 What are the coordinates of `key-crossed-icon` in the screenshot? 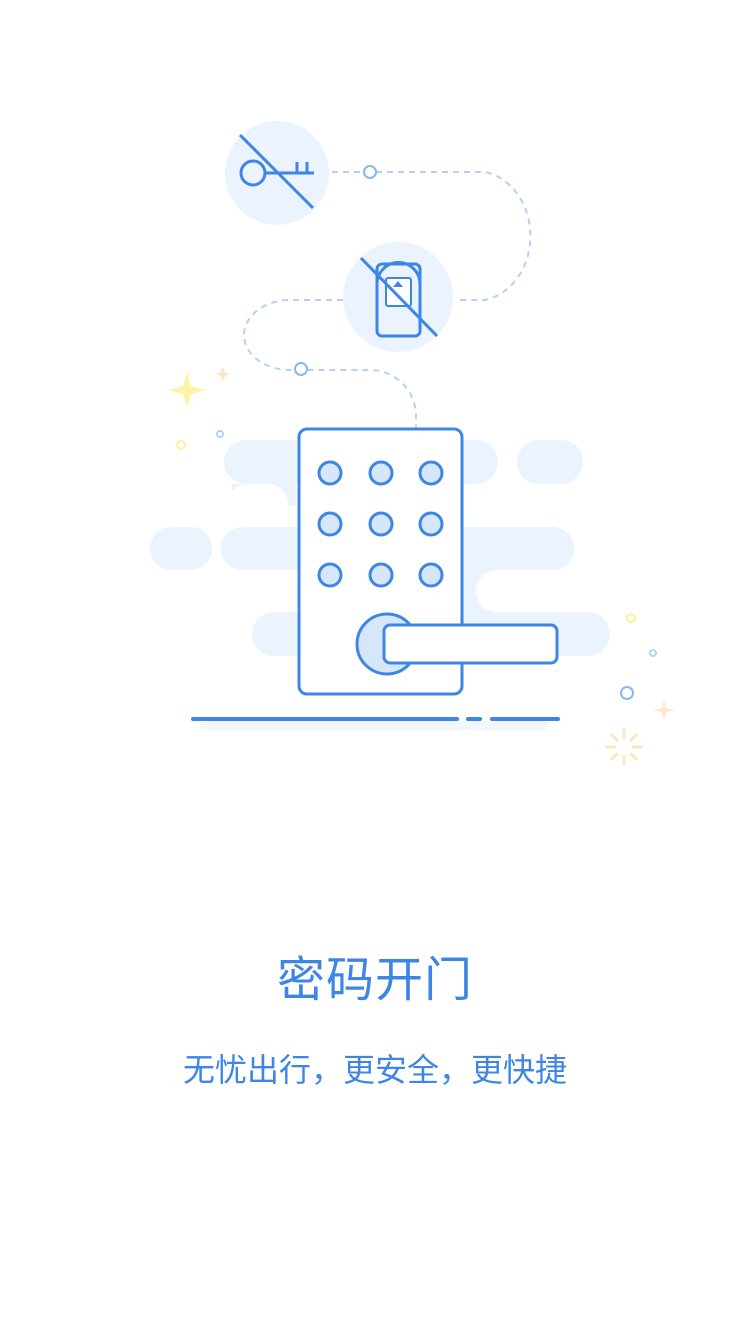 It's located at (277, 173).